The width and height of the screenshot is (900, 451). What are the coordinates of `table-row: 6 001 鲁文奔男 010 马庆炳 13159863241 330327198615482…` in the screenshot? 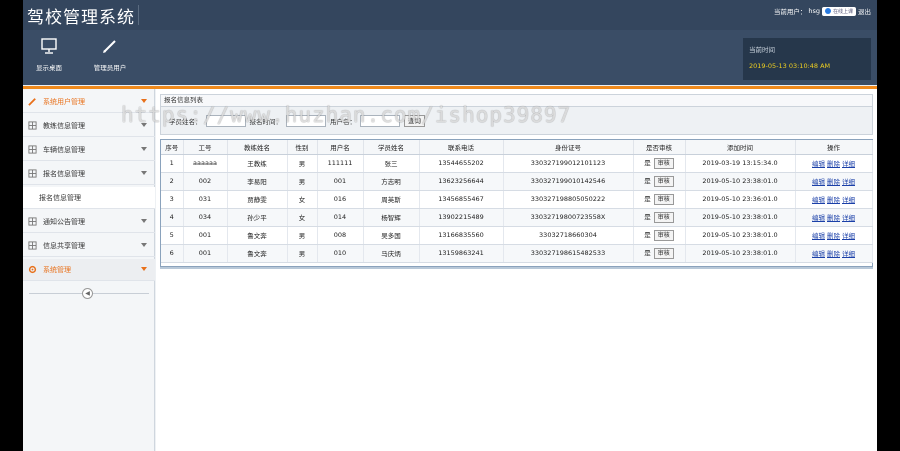 It's located at (517, 253).